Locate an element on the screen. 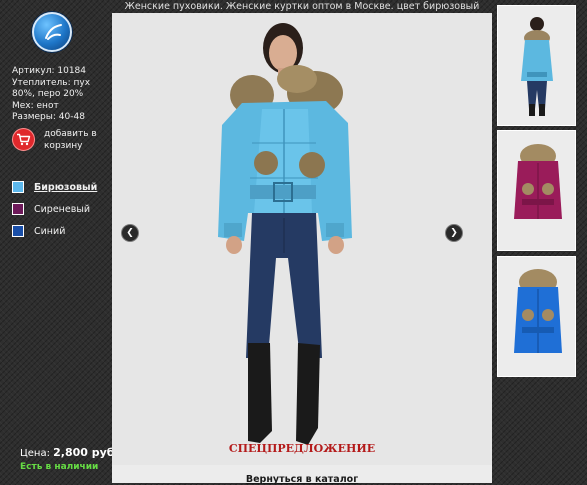 The width and height of the screenshot is (587, 485). next-image-button: ❯ is located at coordinates (454, 233).